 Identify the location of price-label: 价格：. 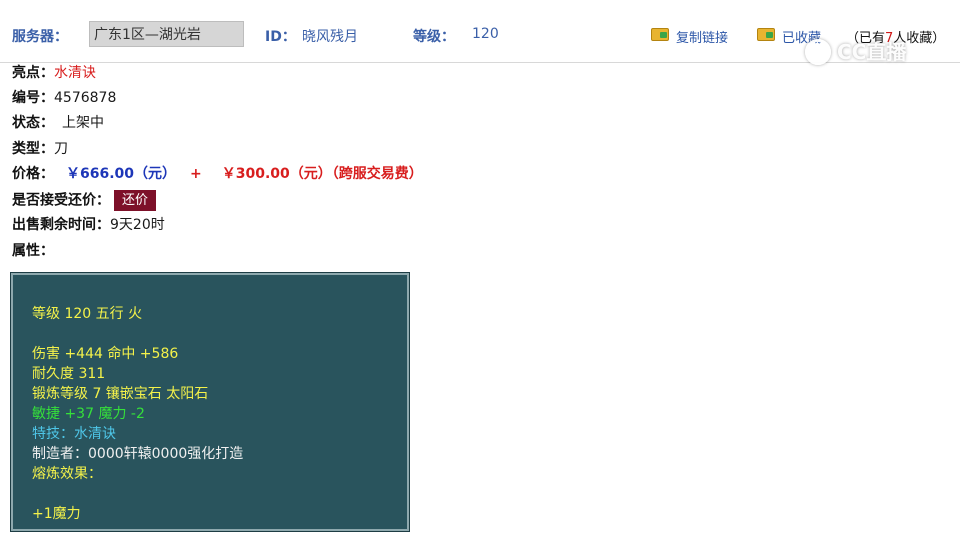
(33, 174).